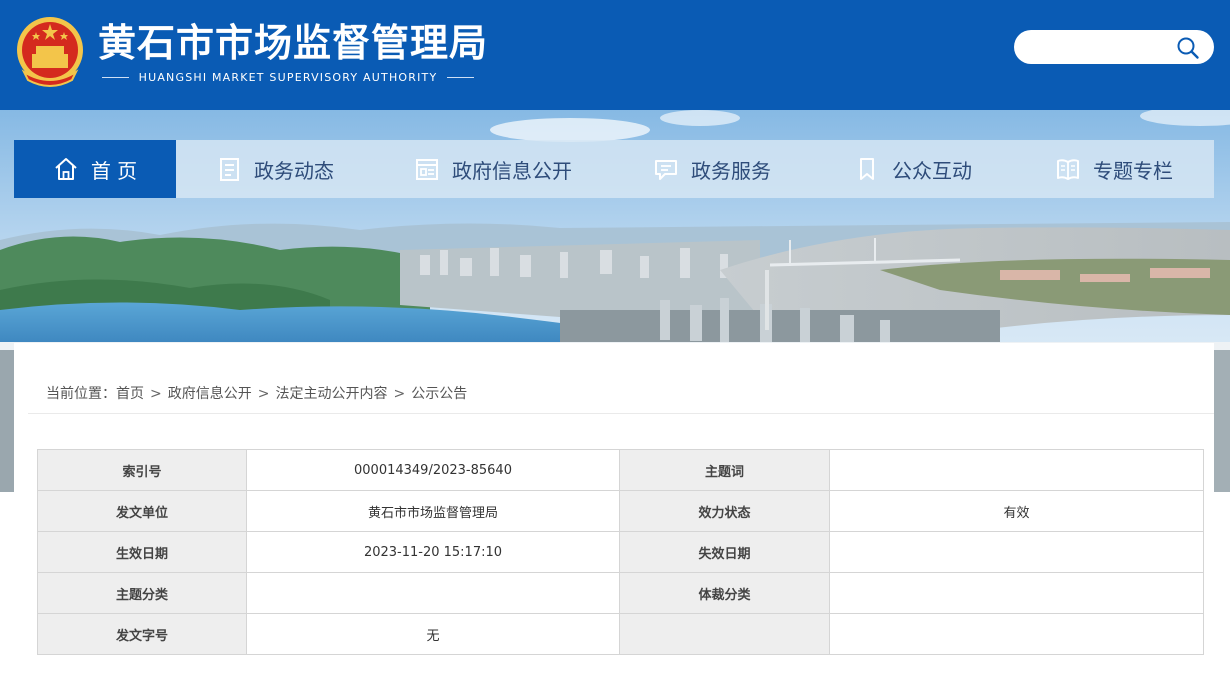 This screenshot has width=1230, height=673. I want to click on label-genre-category: 体裁分类, so click(724, 593).